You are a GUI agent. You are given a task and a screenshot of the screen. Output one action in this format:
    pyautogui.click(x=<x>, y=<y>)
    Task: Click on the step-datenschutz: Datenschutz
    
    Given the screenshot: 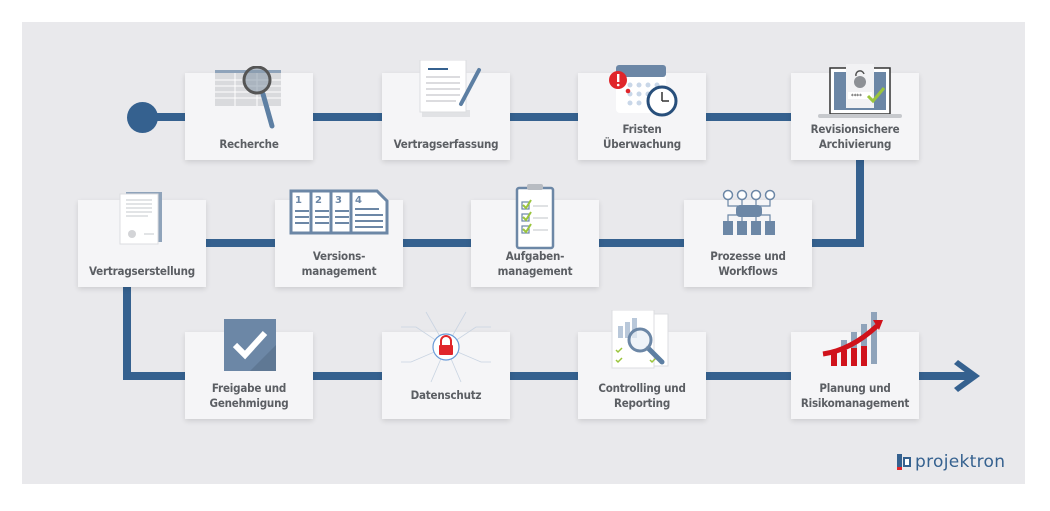 What is the action you would take?
    pyautogui.click(x=446, y=365)
    